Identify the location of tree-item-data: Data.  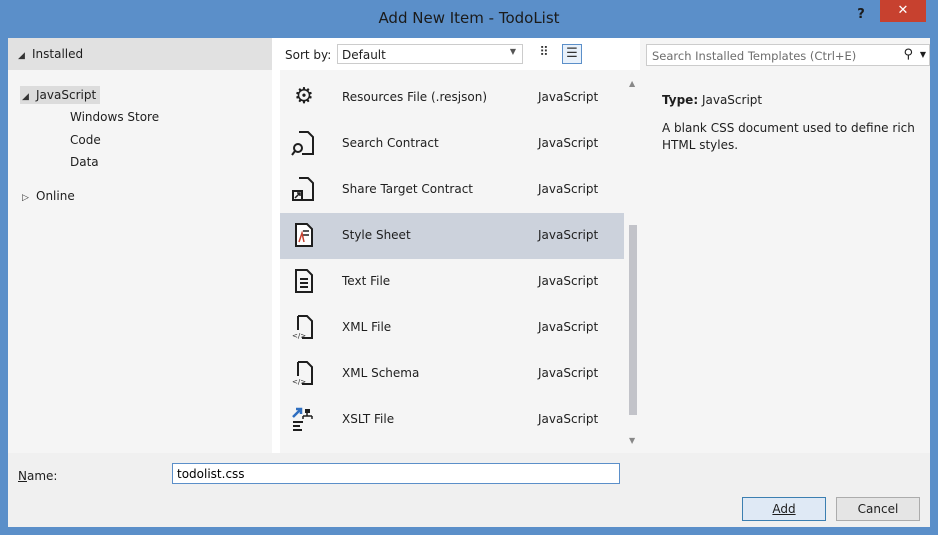
(84, 162).